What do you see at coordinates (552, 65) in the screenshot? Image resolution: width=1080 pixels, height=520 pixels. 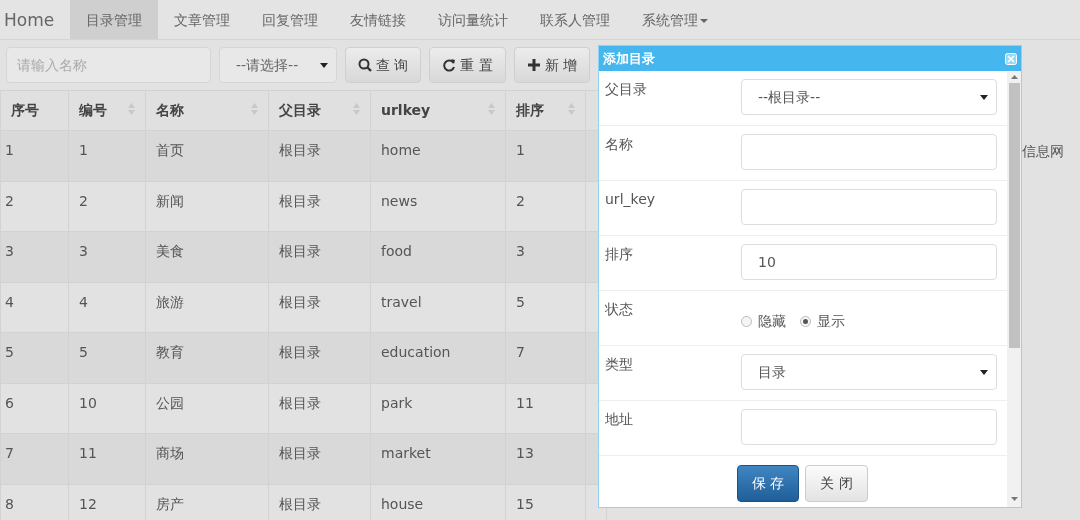 I see `toolbar-button: 新 增` at bounding box center [552, 65].